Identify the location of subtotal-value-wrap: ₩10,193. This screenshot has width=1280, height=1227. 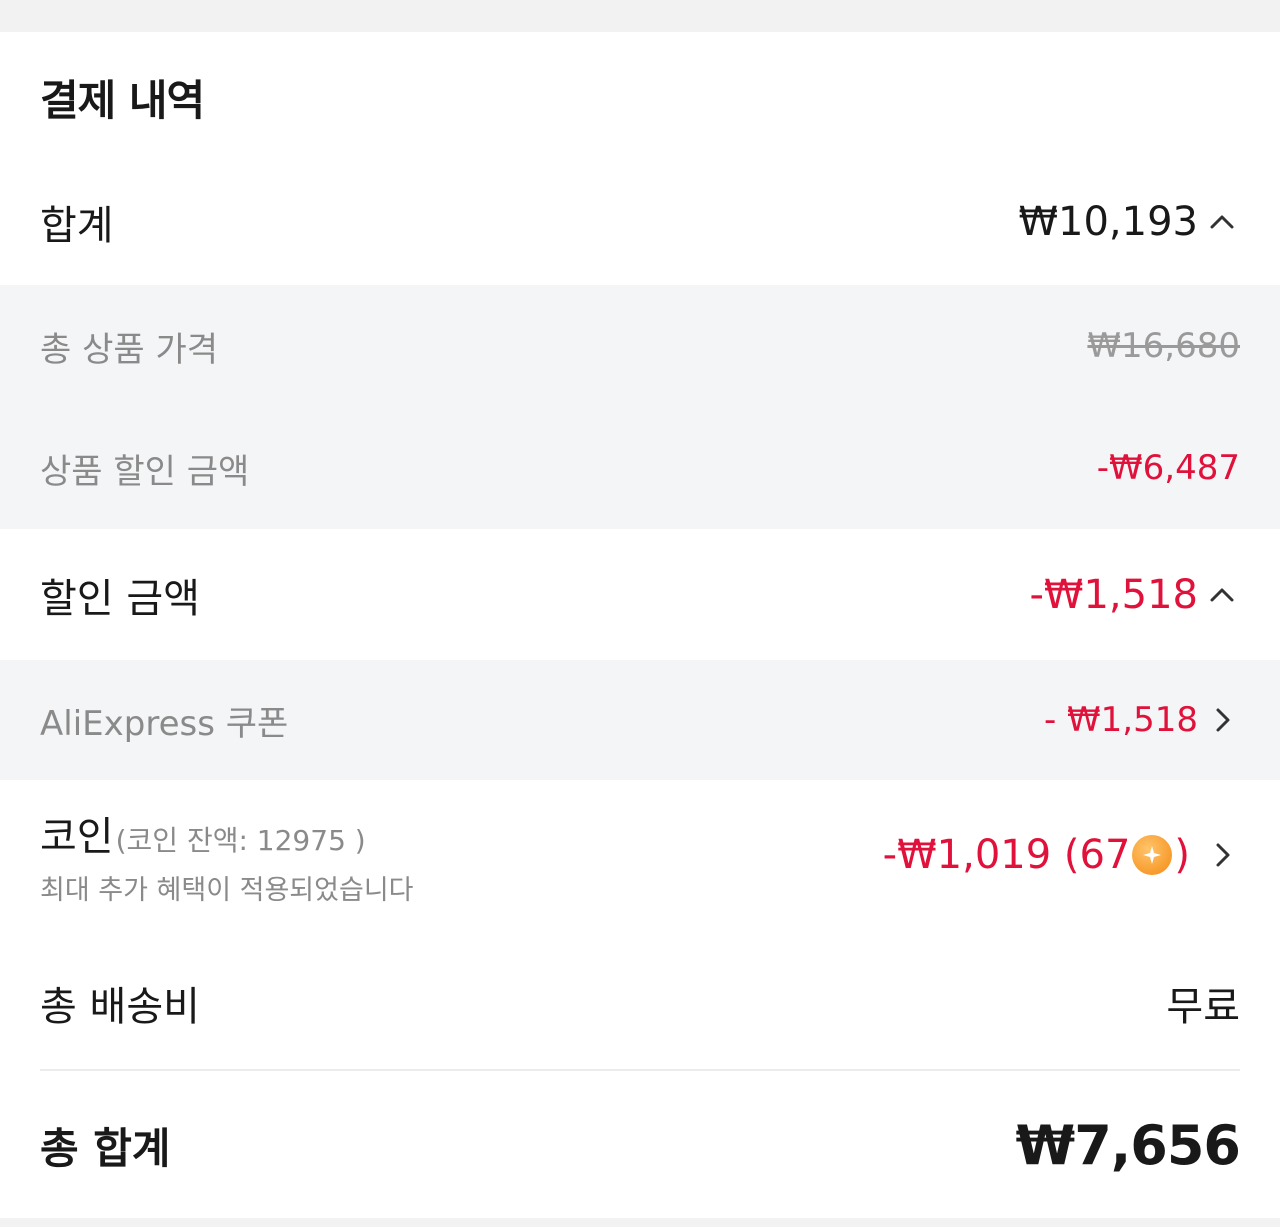
(1129, 222).